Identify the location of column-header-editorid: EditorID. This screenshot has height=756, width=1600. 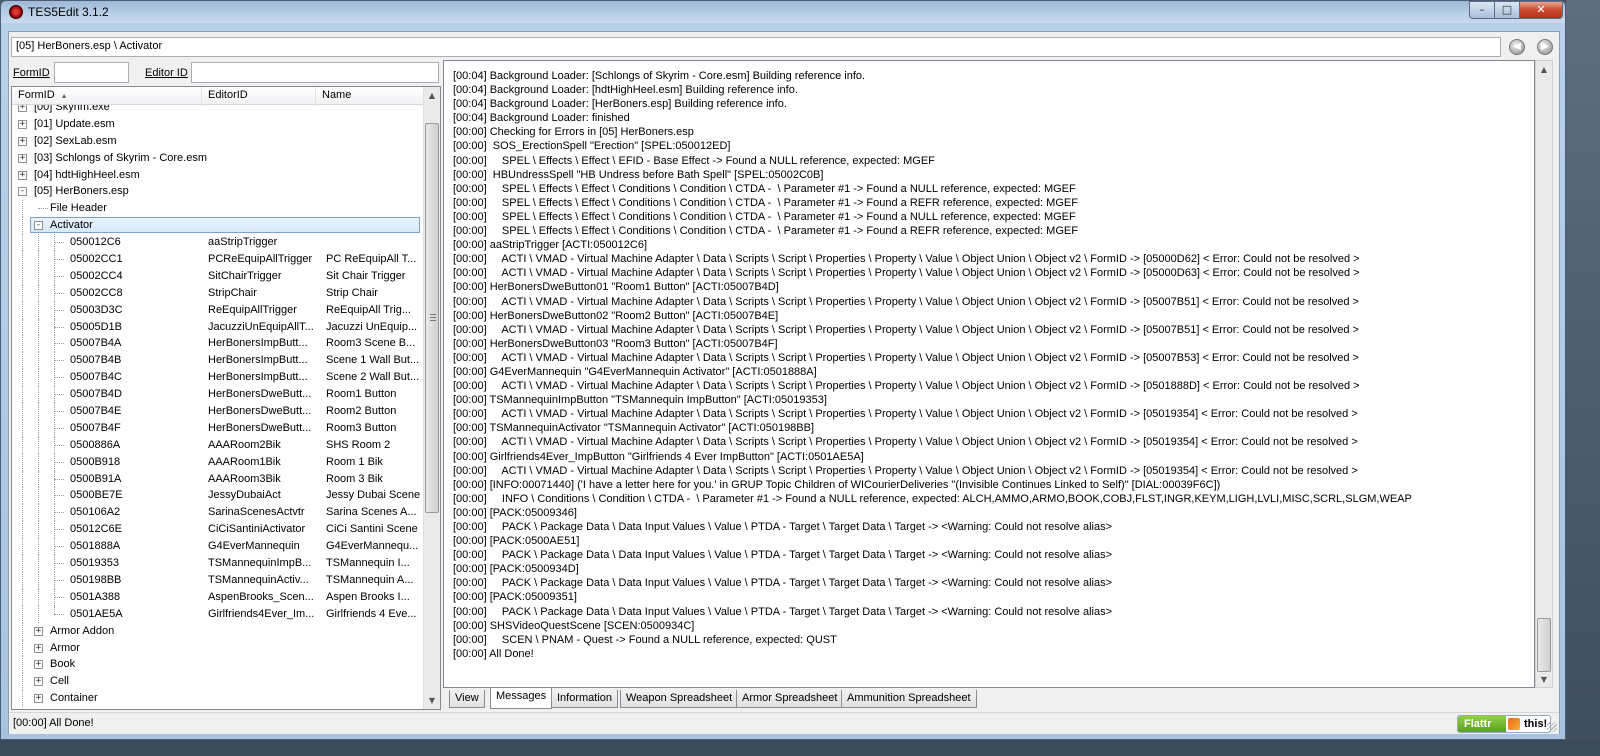
(259, 96).